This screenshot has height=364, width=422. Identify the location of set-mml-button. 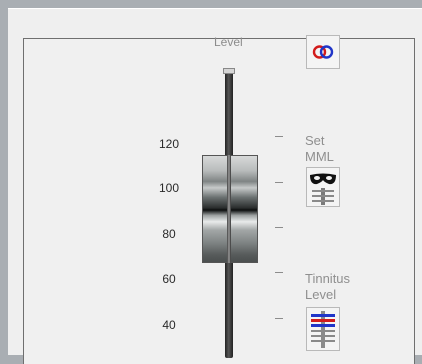
(323, 187).